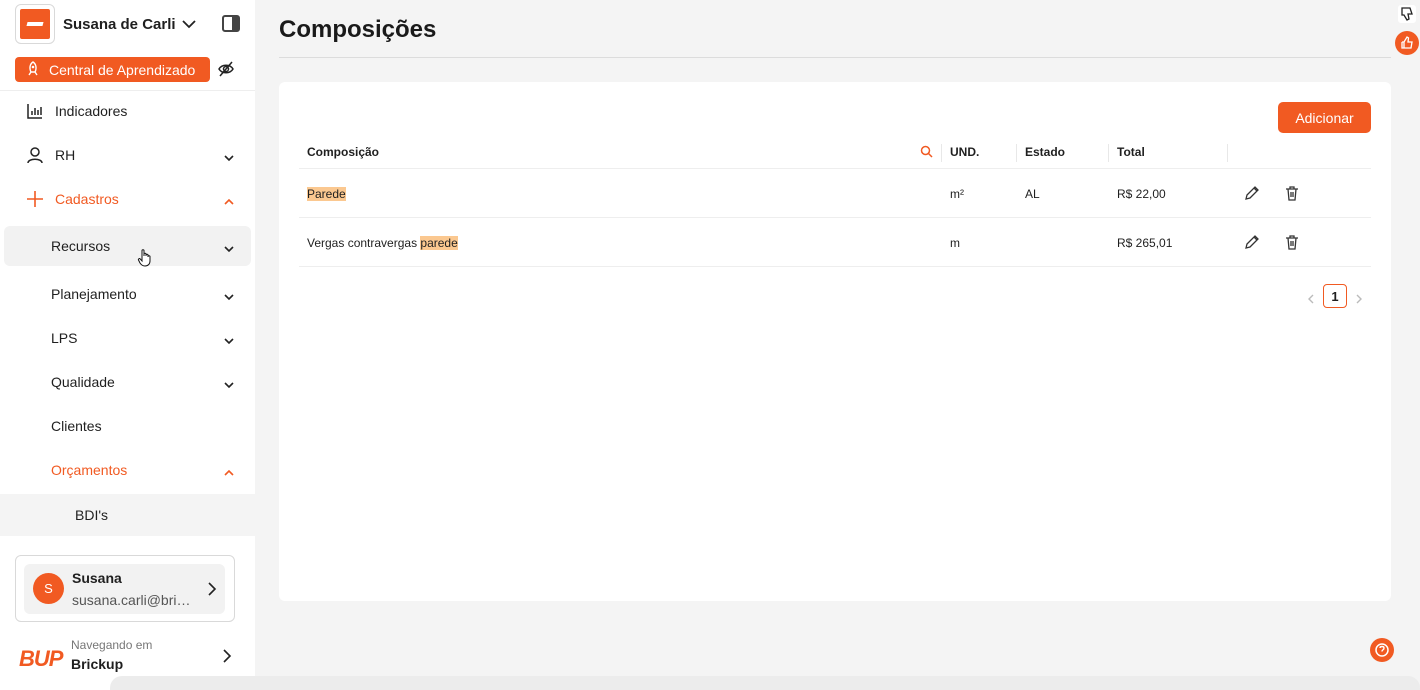 The height and width of the screenshot is (690, 1420). I want to click on sidebar-item-orcamentos: Orçamentos, so click(127, 470).